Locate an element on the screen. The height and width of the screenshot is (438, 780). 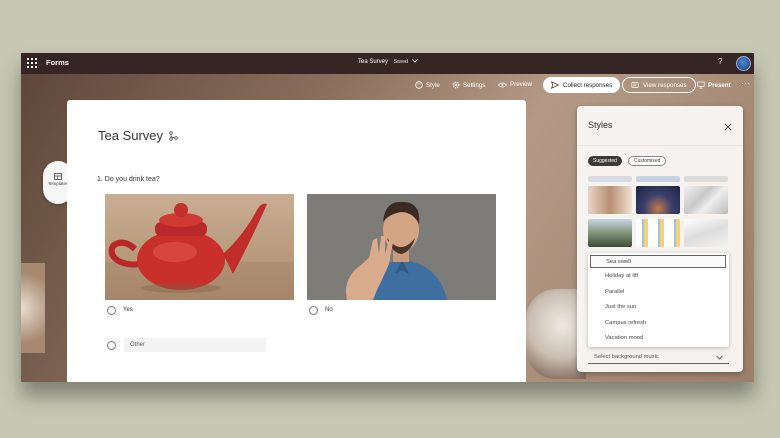
theme-thumbnail-night-sky is located at coordinates (658, 200).